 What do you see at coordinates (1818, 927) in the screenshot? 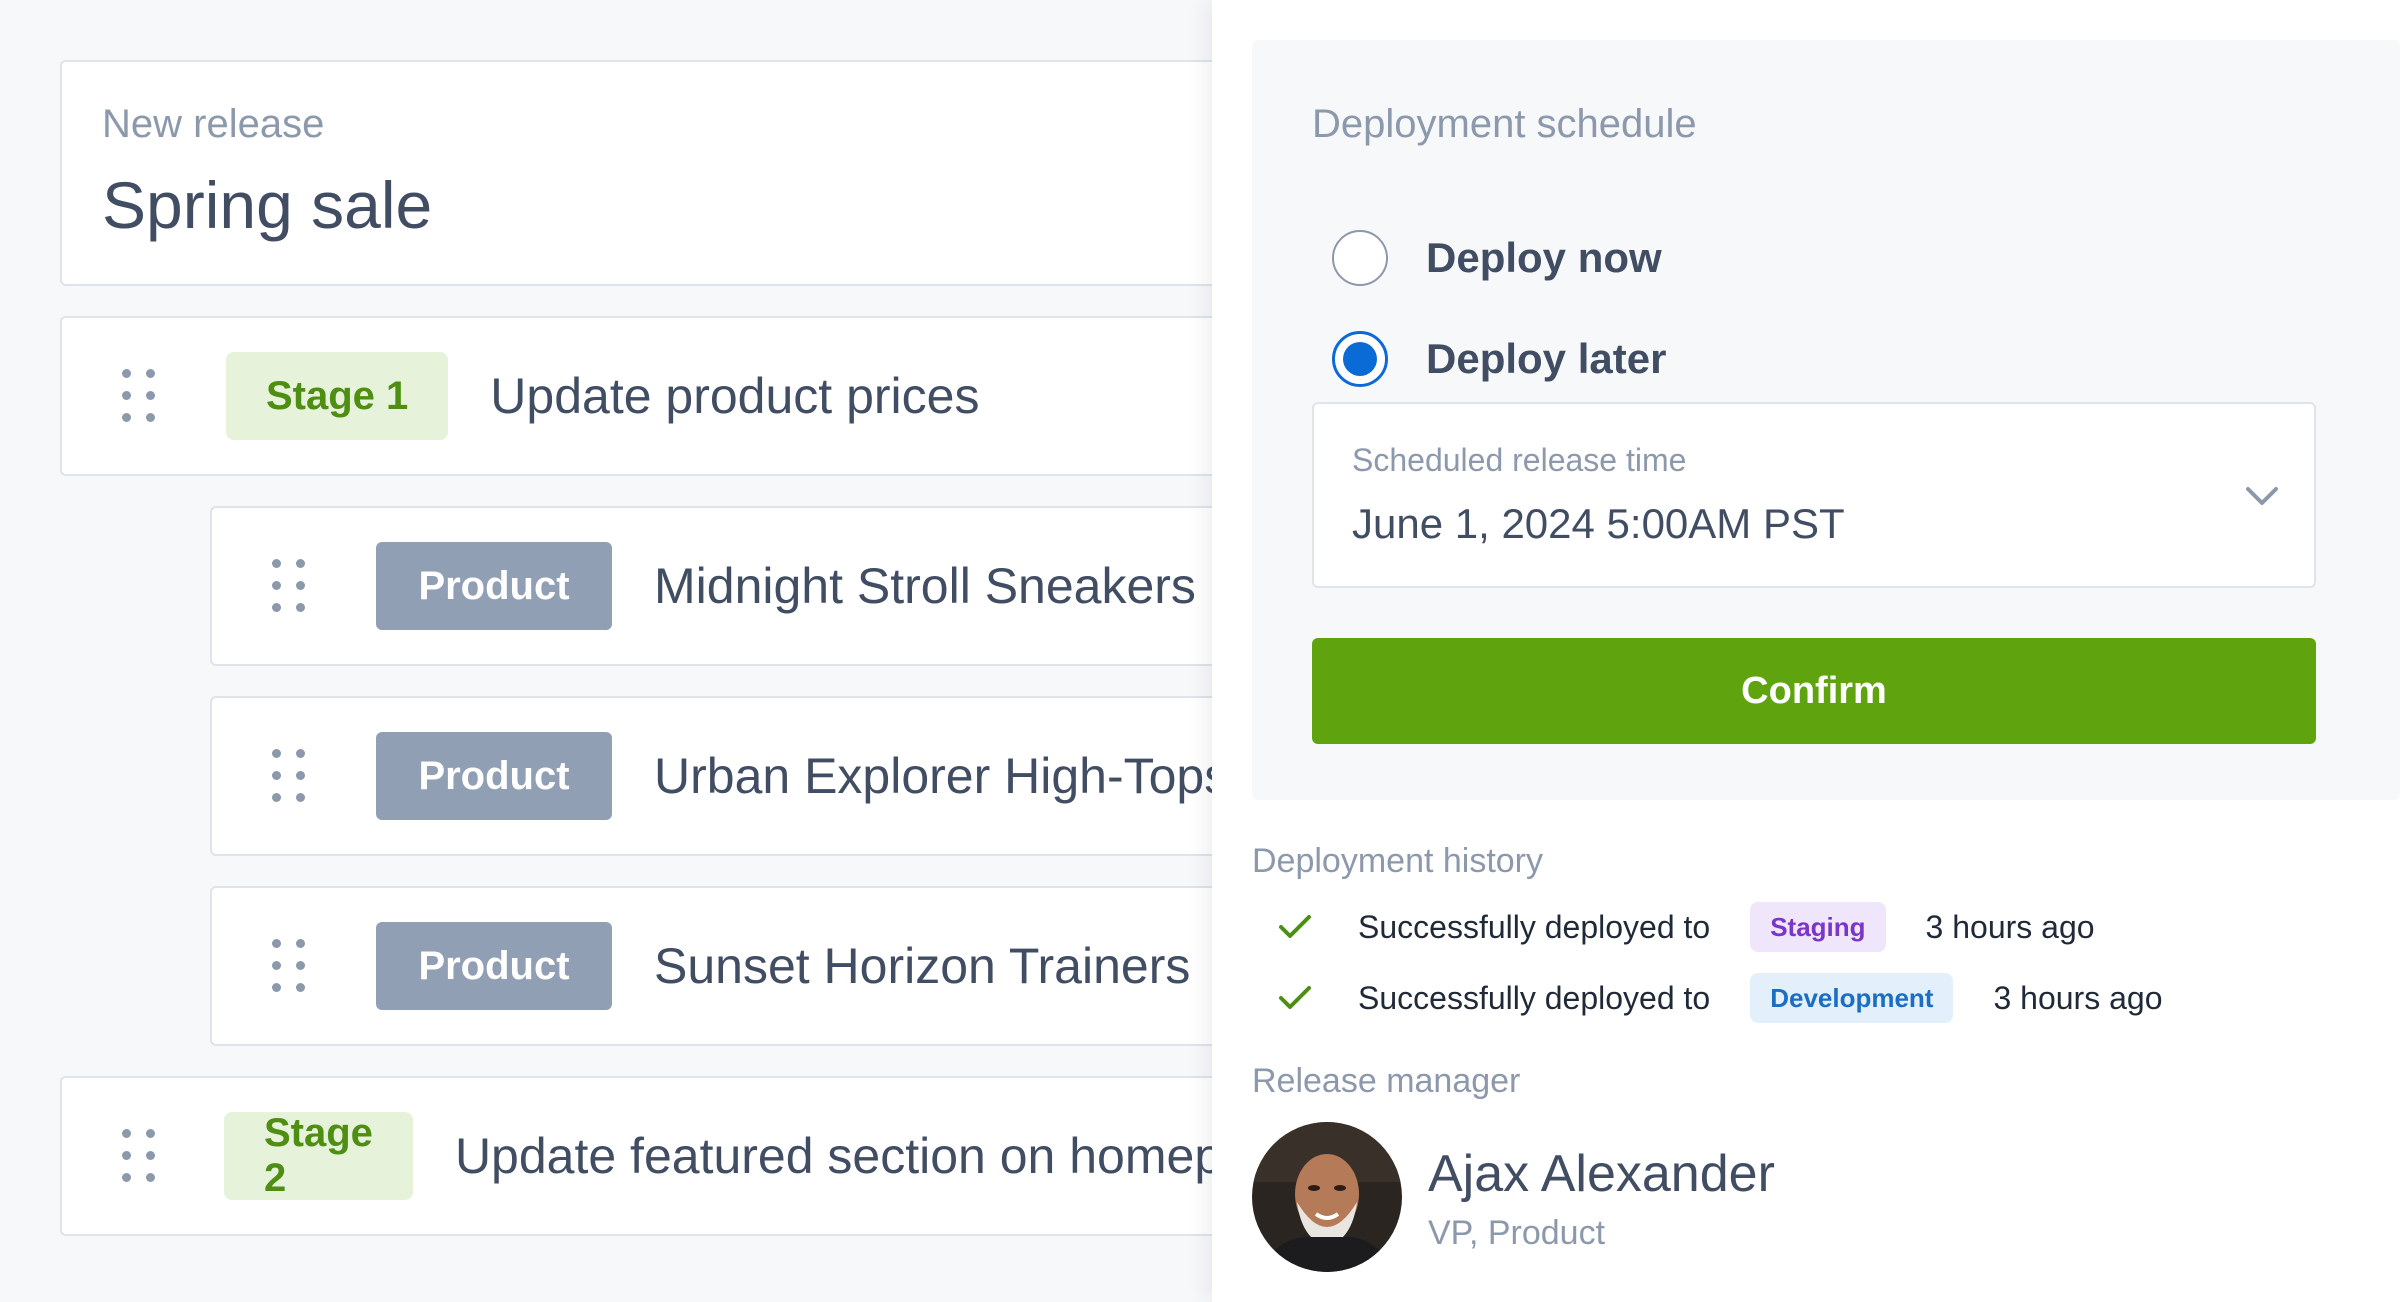
I see `environment-badge: Staging` at bounding box center [1818, 927].